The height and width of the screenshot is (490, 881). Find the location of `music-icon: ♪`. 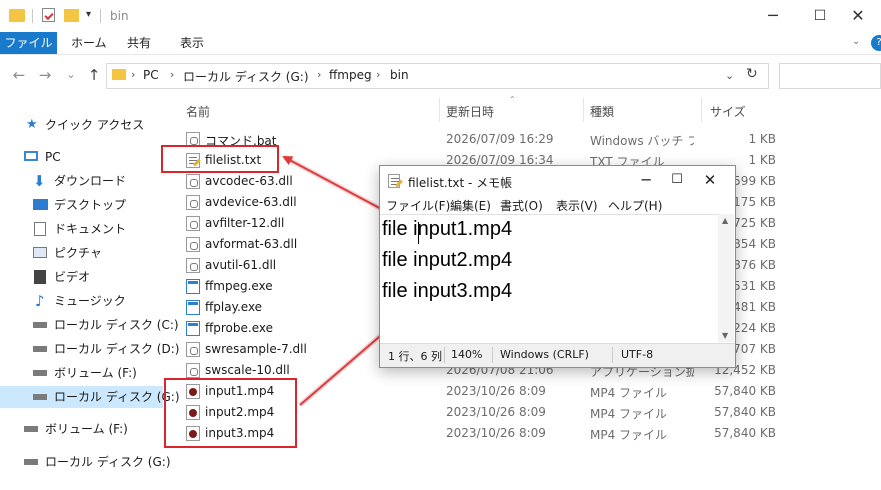

music-icon: ♪ is located at coordinates (40, 301).